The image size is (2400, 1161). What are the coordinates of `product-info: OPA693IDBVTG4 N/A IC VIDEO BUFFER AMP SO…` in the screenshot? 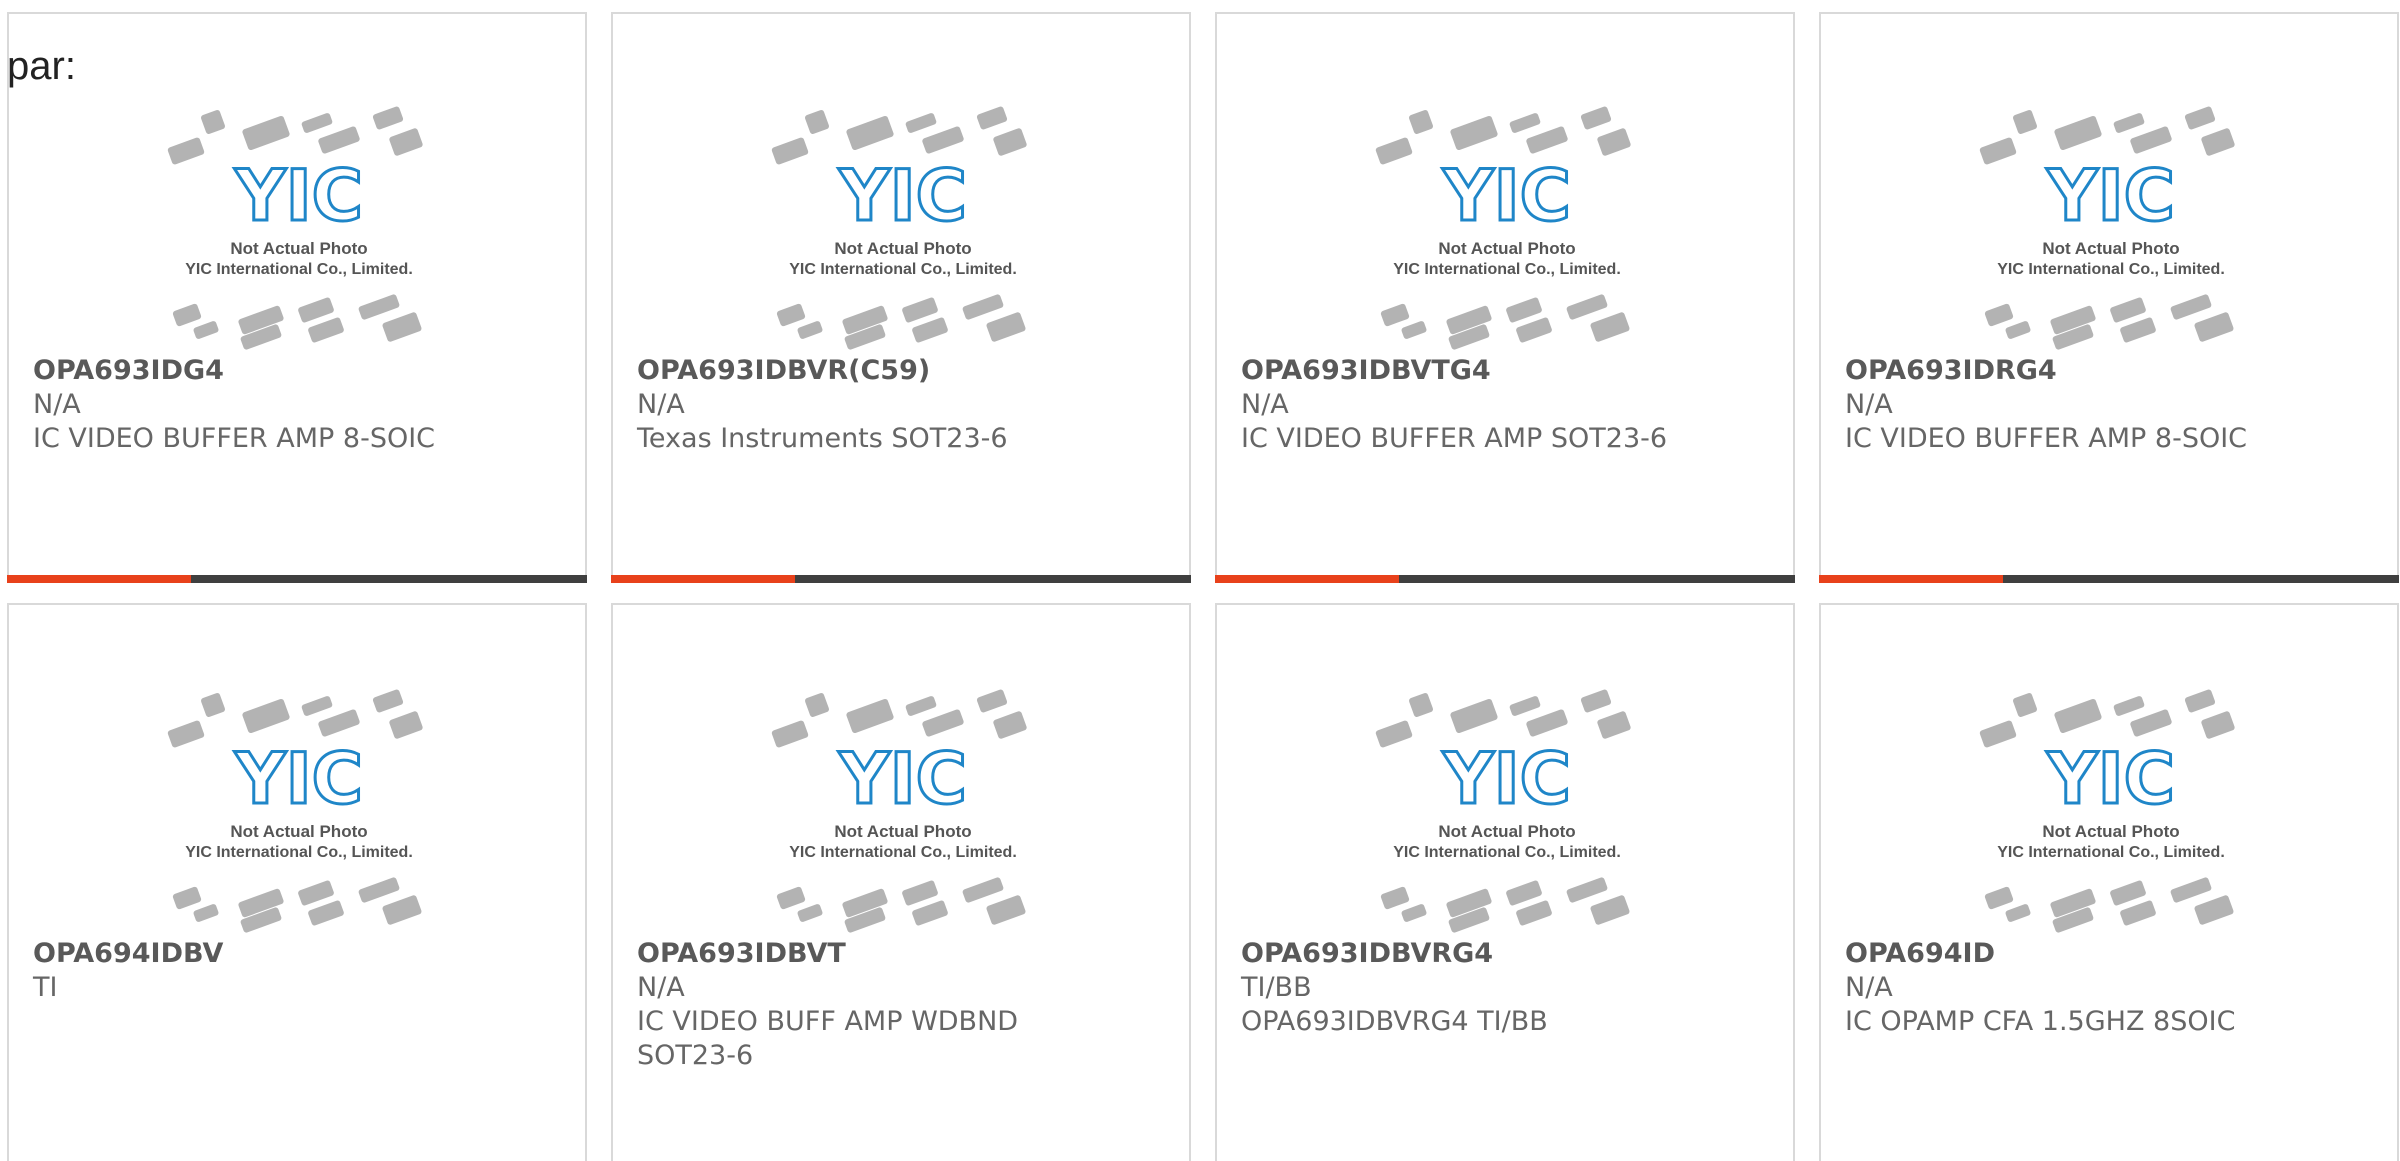 It's located at (1505, 405).